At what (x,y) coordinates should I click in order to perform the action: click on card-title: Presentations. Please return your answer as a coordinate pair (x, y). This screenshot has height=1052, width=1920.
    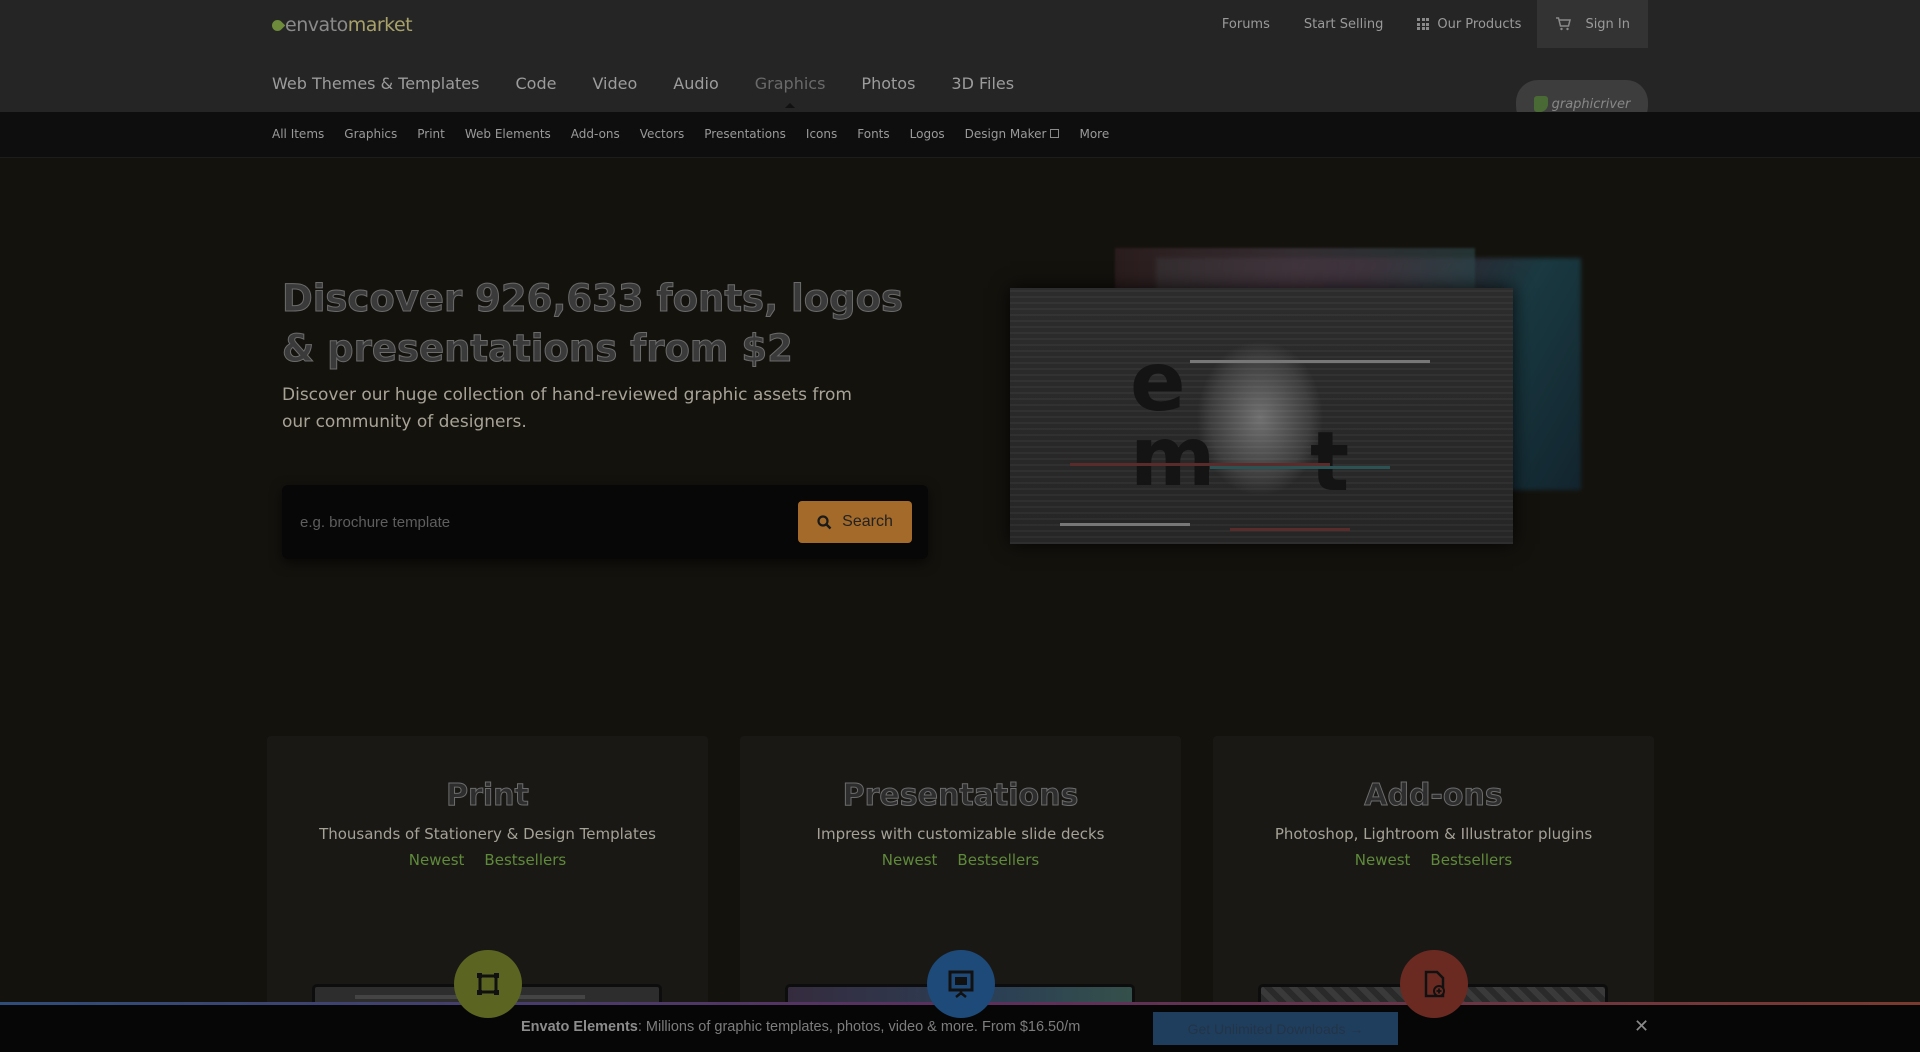
    Looking at the image, I should click on (960, 796).